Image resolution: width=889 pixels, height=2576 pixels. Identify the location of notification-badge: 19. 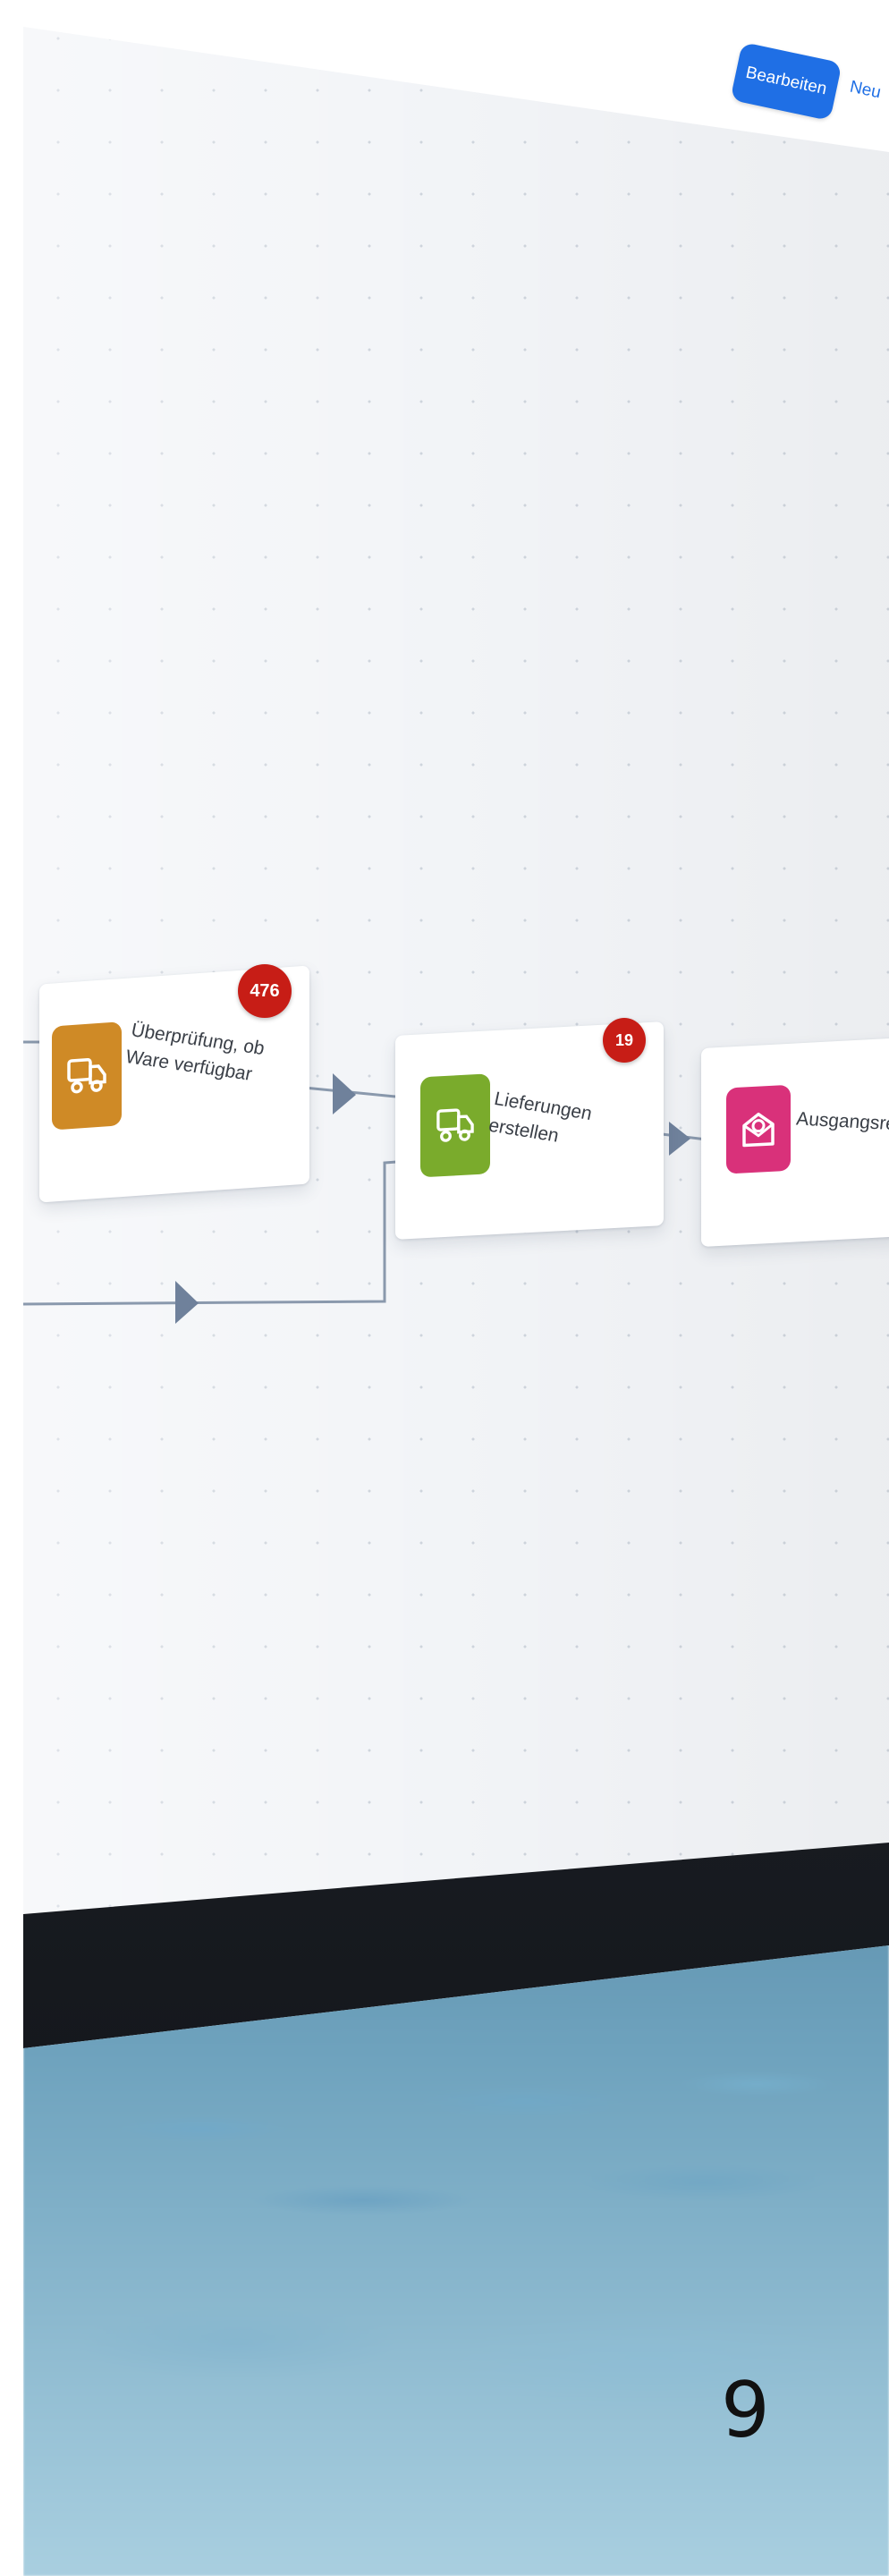
(625, 1040).